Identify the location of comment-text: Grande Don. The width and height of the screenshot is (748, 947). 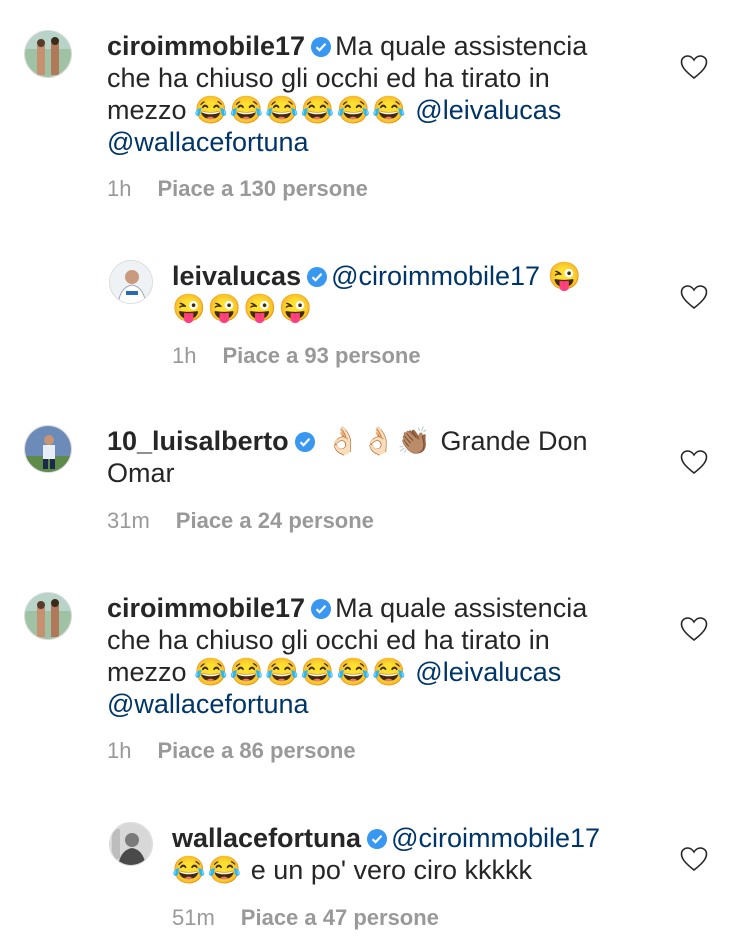
(514, 441).